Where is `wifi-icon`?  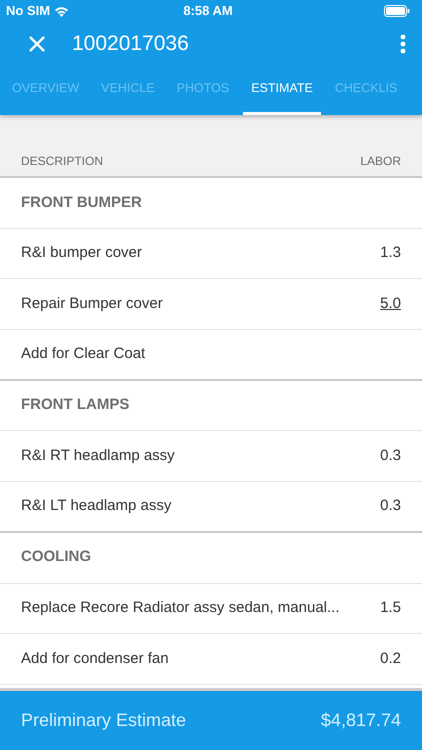 wifi-icon is located at coordinates (62, 11).